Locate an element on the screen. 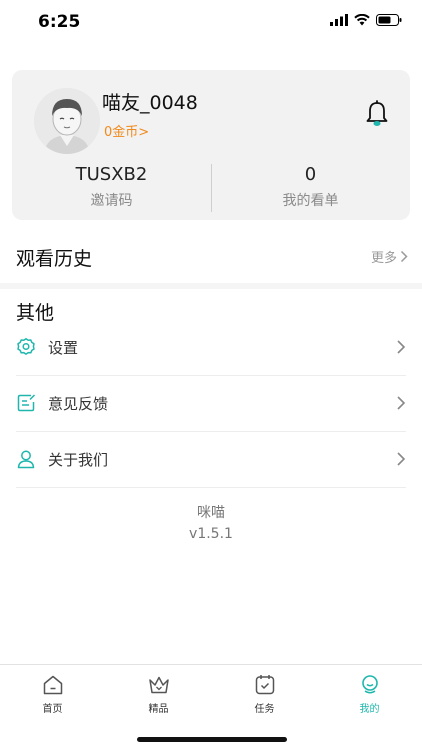 This screenshot has width=422, height=750. tab-label-premium: 精品 is located at coordinates (158, 709).